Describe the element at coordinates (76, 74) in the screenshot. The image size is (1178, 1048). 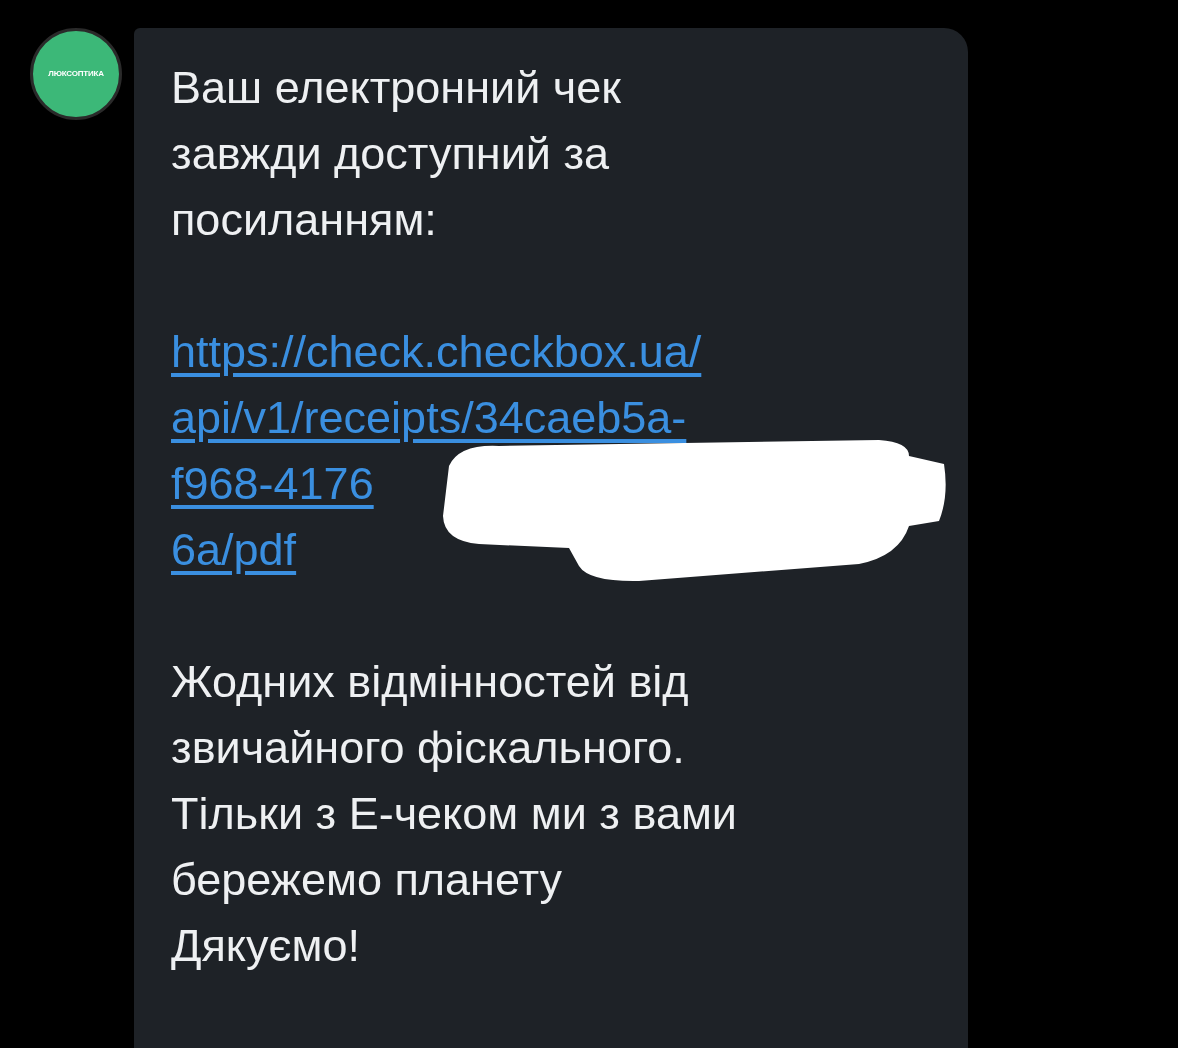
I see `avatar-text: ЛЮКСОПТИКА` at that location.